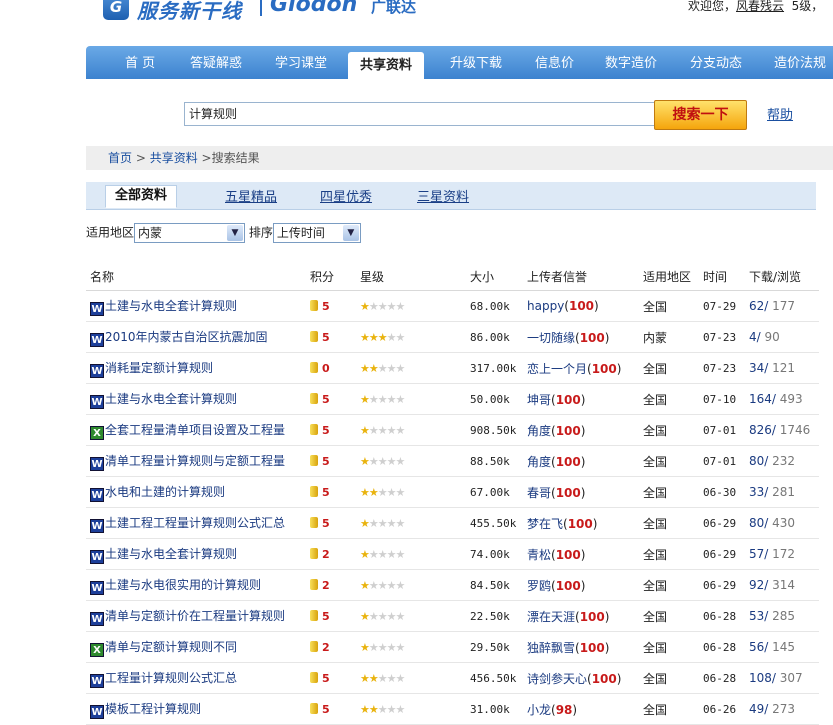 This screenshot has height=725, width=833. Describe the element at coordinates (171, 647) in the screenshot. I see `file-name-link: 清单与定额计算规则不同` at that location.